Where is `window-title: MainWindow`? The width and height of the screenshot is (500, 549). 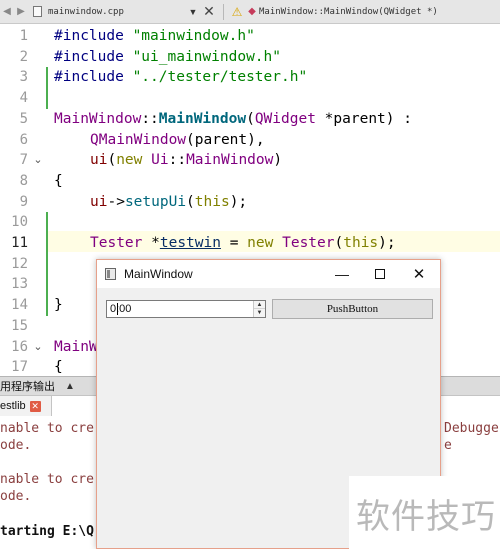 window-title: MainWindow is located at coordinates (158, 274).